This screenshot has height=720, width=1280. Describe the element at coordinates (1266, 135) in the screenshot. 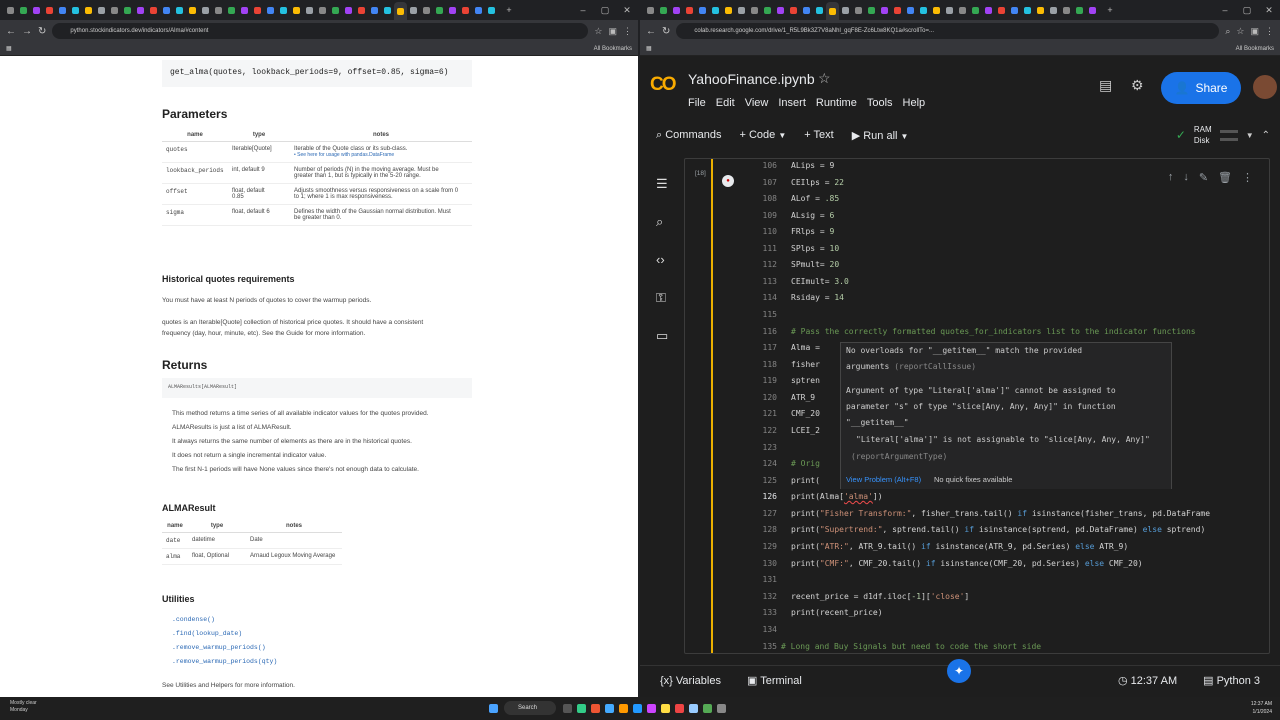

I see `collapse-icon: ⌃` at that location.